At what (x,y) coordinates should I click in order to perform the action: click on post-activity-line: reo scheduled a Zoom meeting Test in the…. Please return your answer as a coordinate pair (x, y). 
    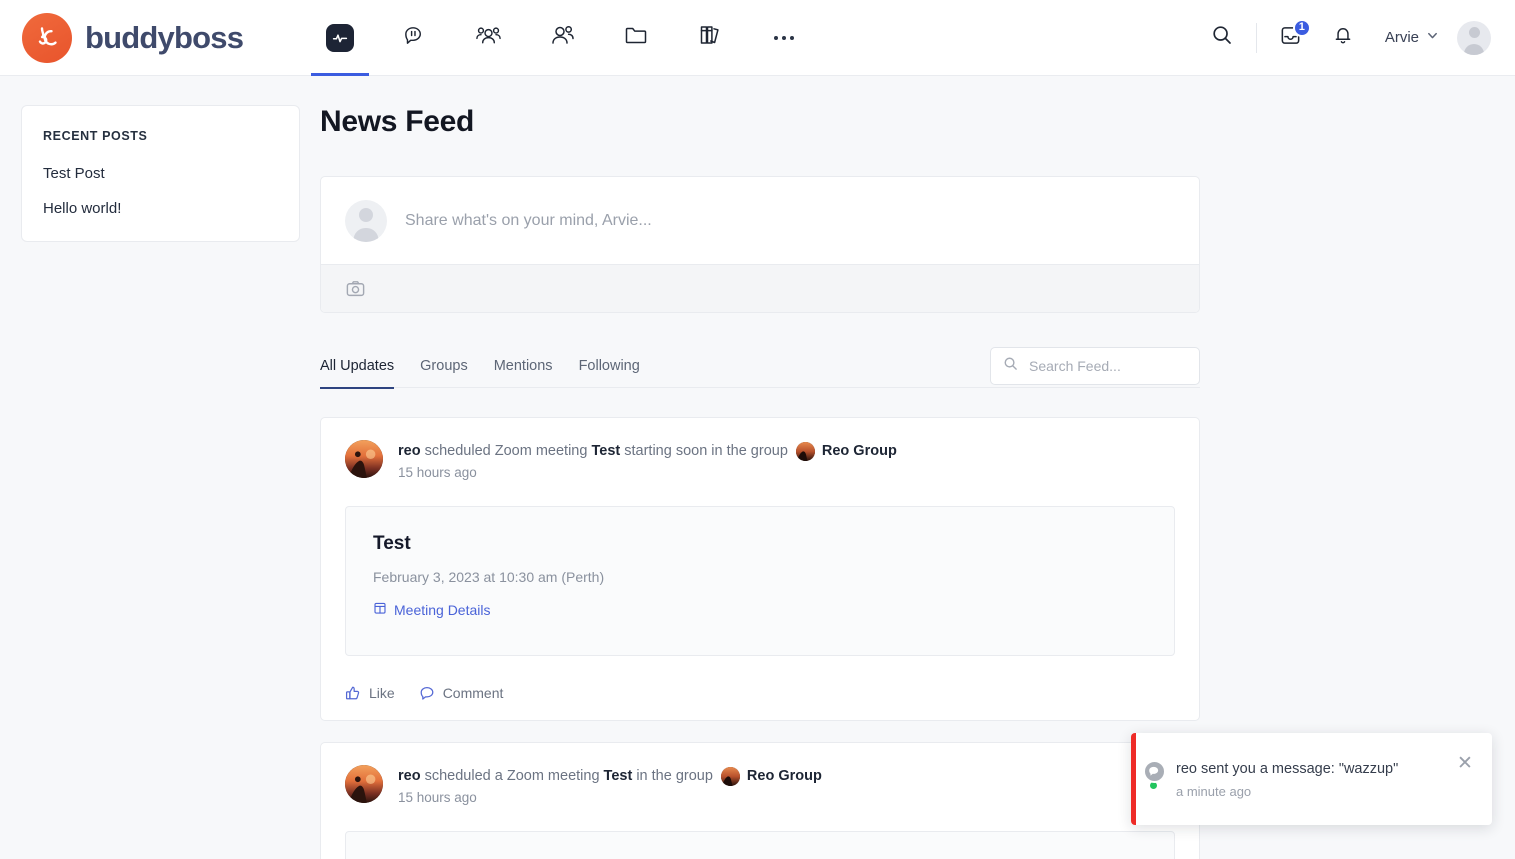
    Looking at the image, I should click on (610, 776).